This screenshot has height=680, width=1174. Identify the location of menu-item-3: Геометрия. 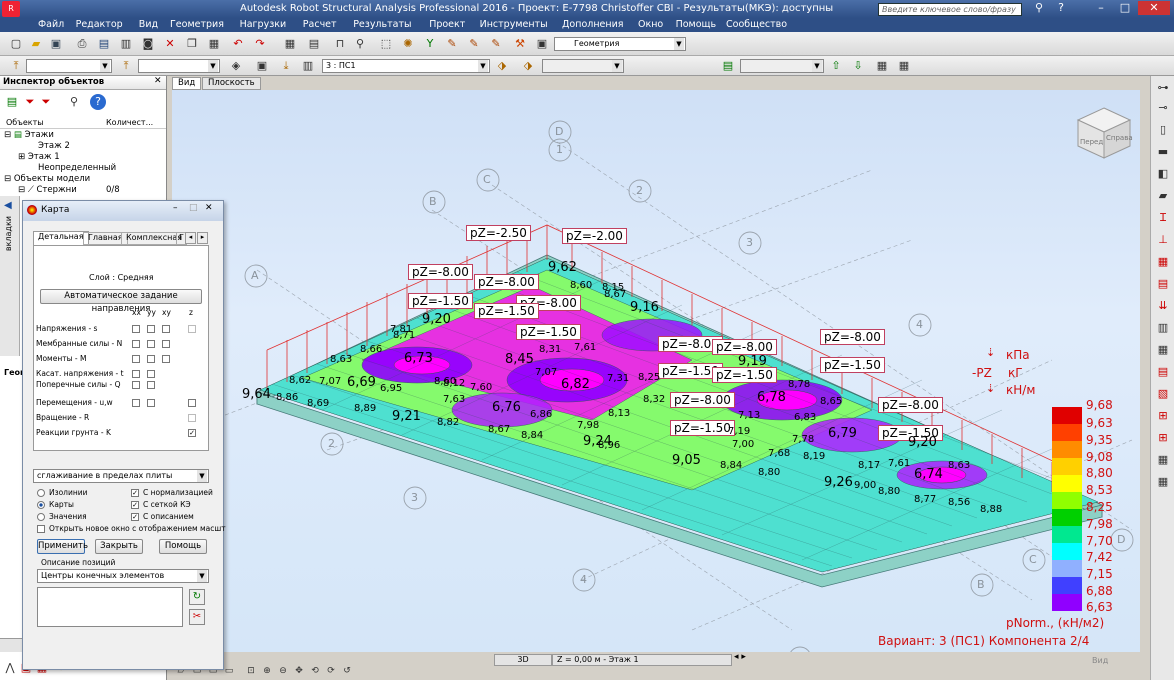
(197, 24).